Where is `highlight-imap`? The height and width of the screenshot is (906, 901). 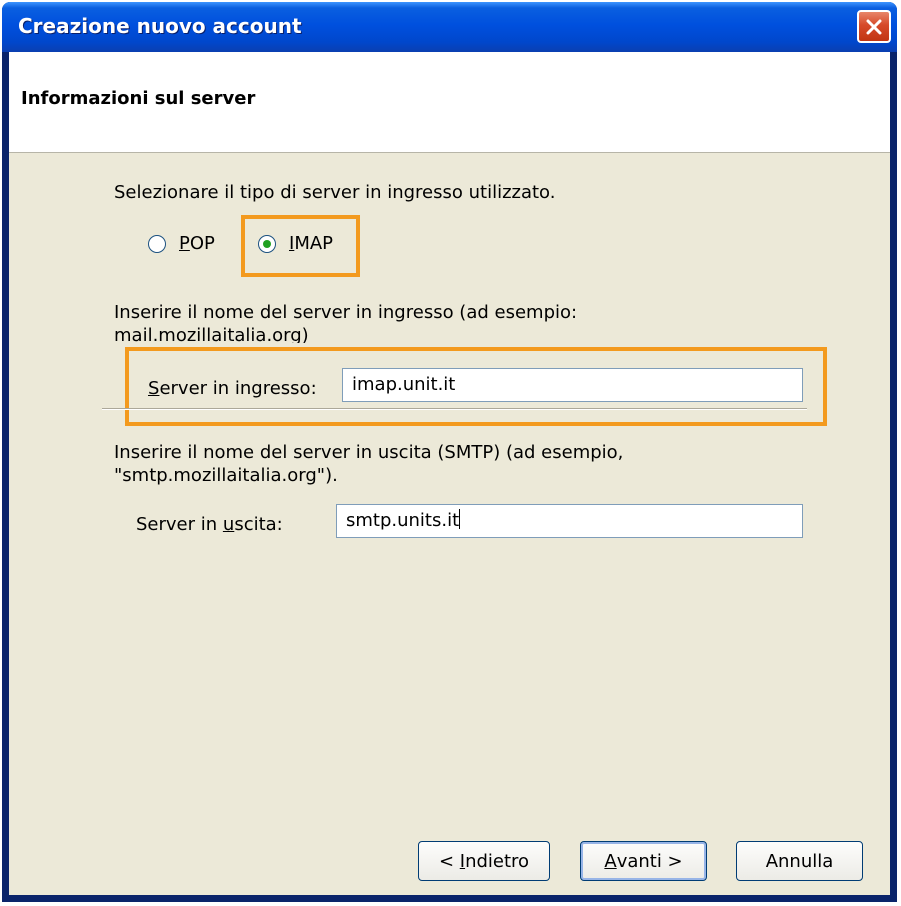
highlight-imap is located at coordinates (300, 246).